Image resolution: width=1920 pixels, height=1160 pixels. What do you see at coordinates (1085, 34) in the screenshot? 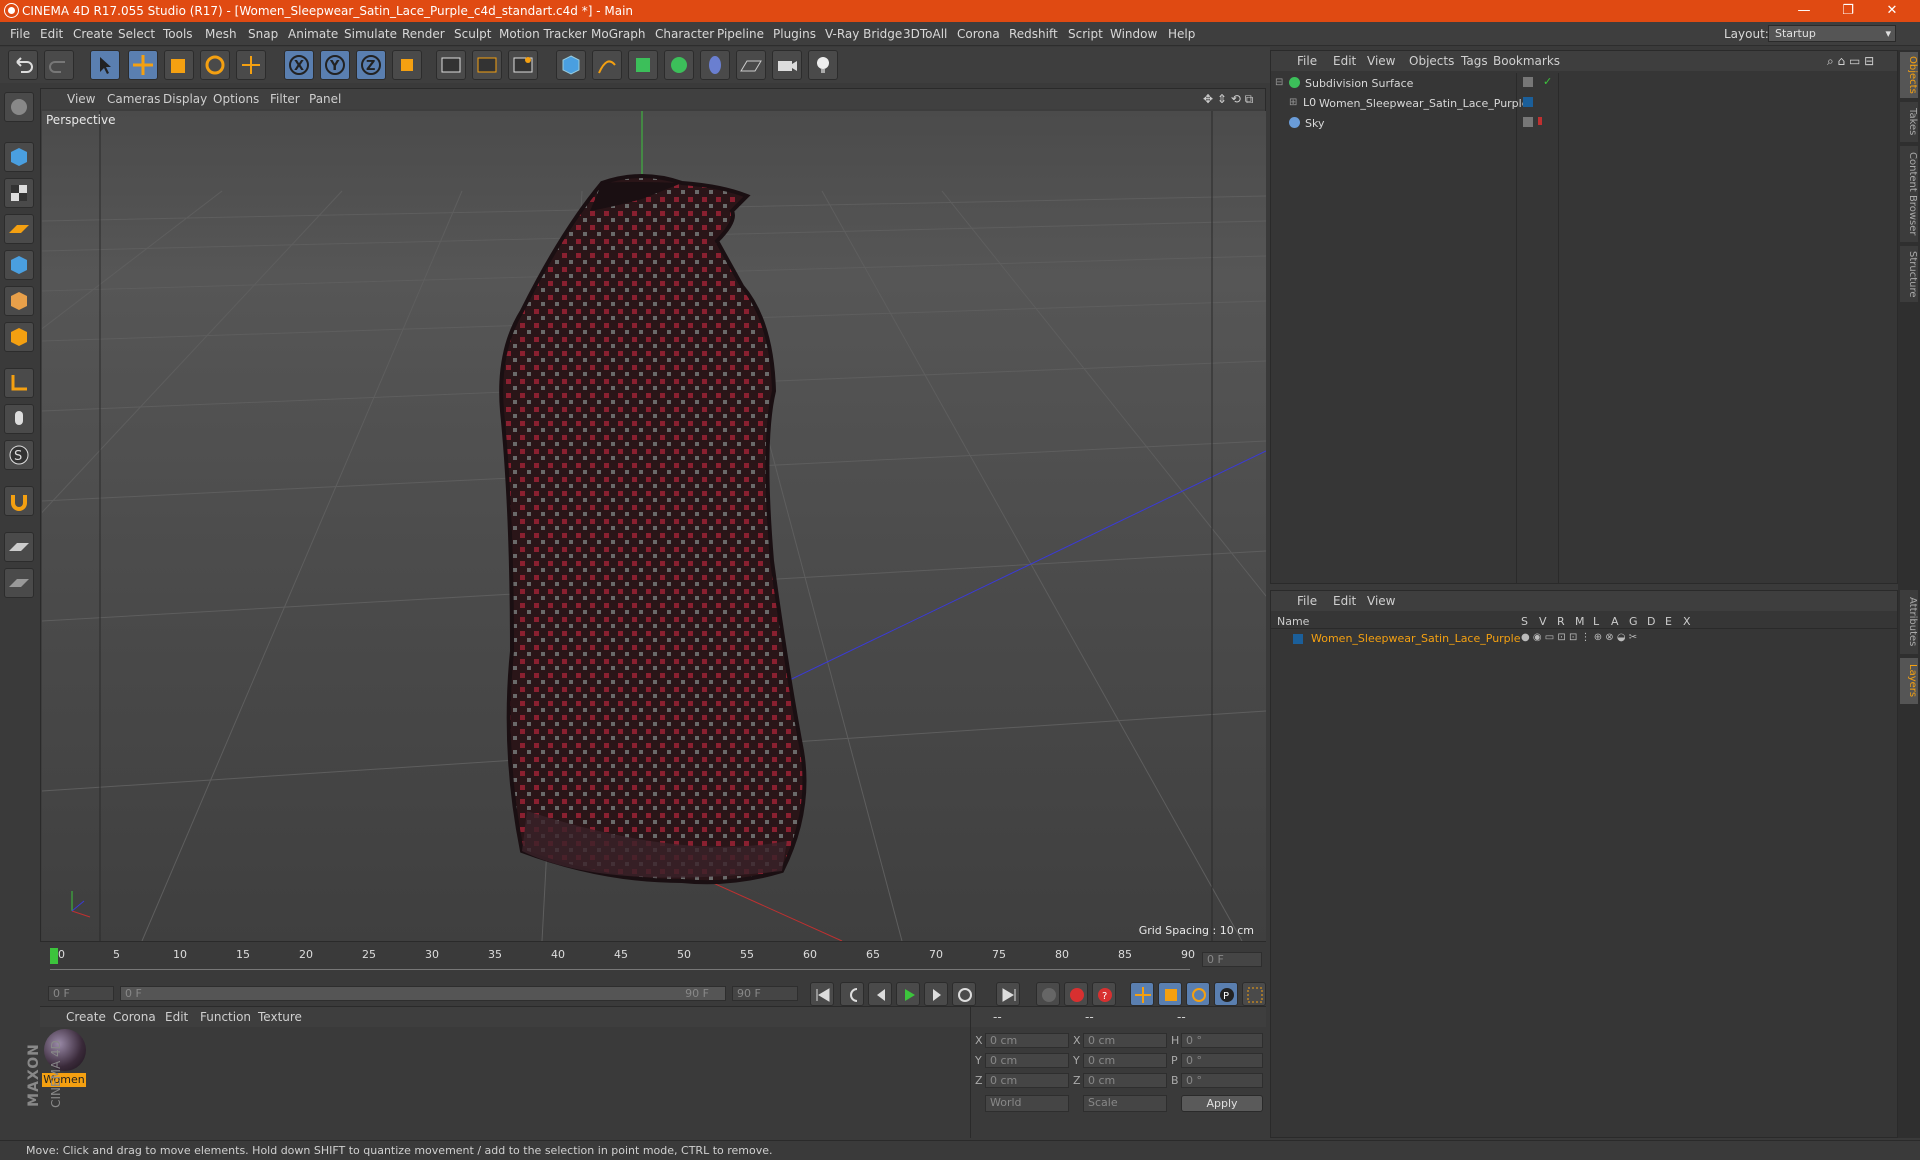
I see `menu-script: Script` at bounding box center [1085, 34].